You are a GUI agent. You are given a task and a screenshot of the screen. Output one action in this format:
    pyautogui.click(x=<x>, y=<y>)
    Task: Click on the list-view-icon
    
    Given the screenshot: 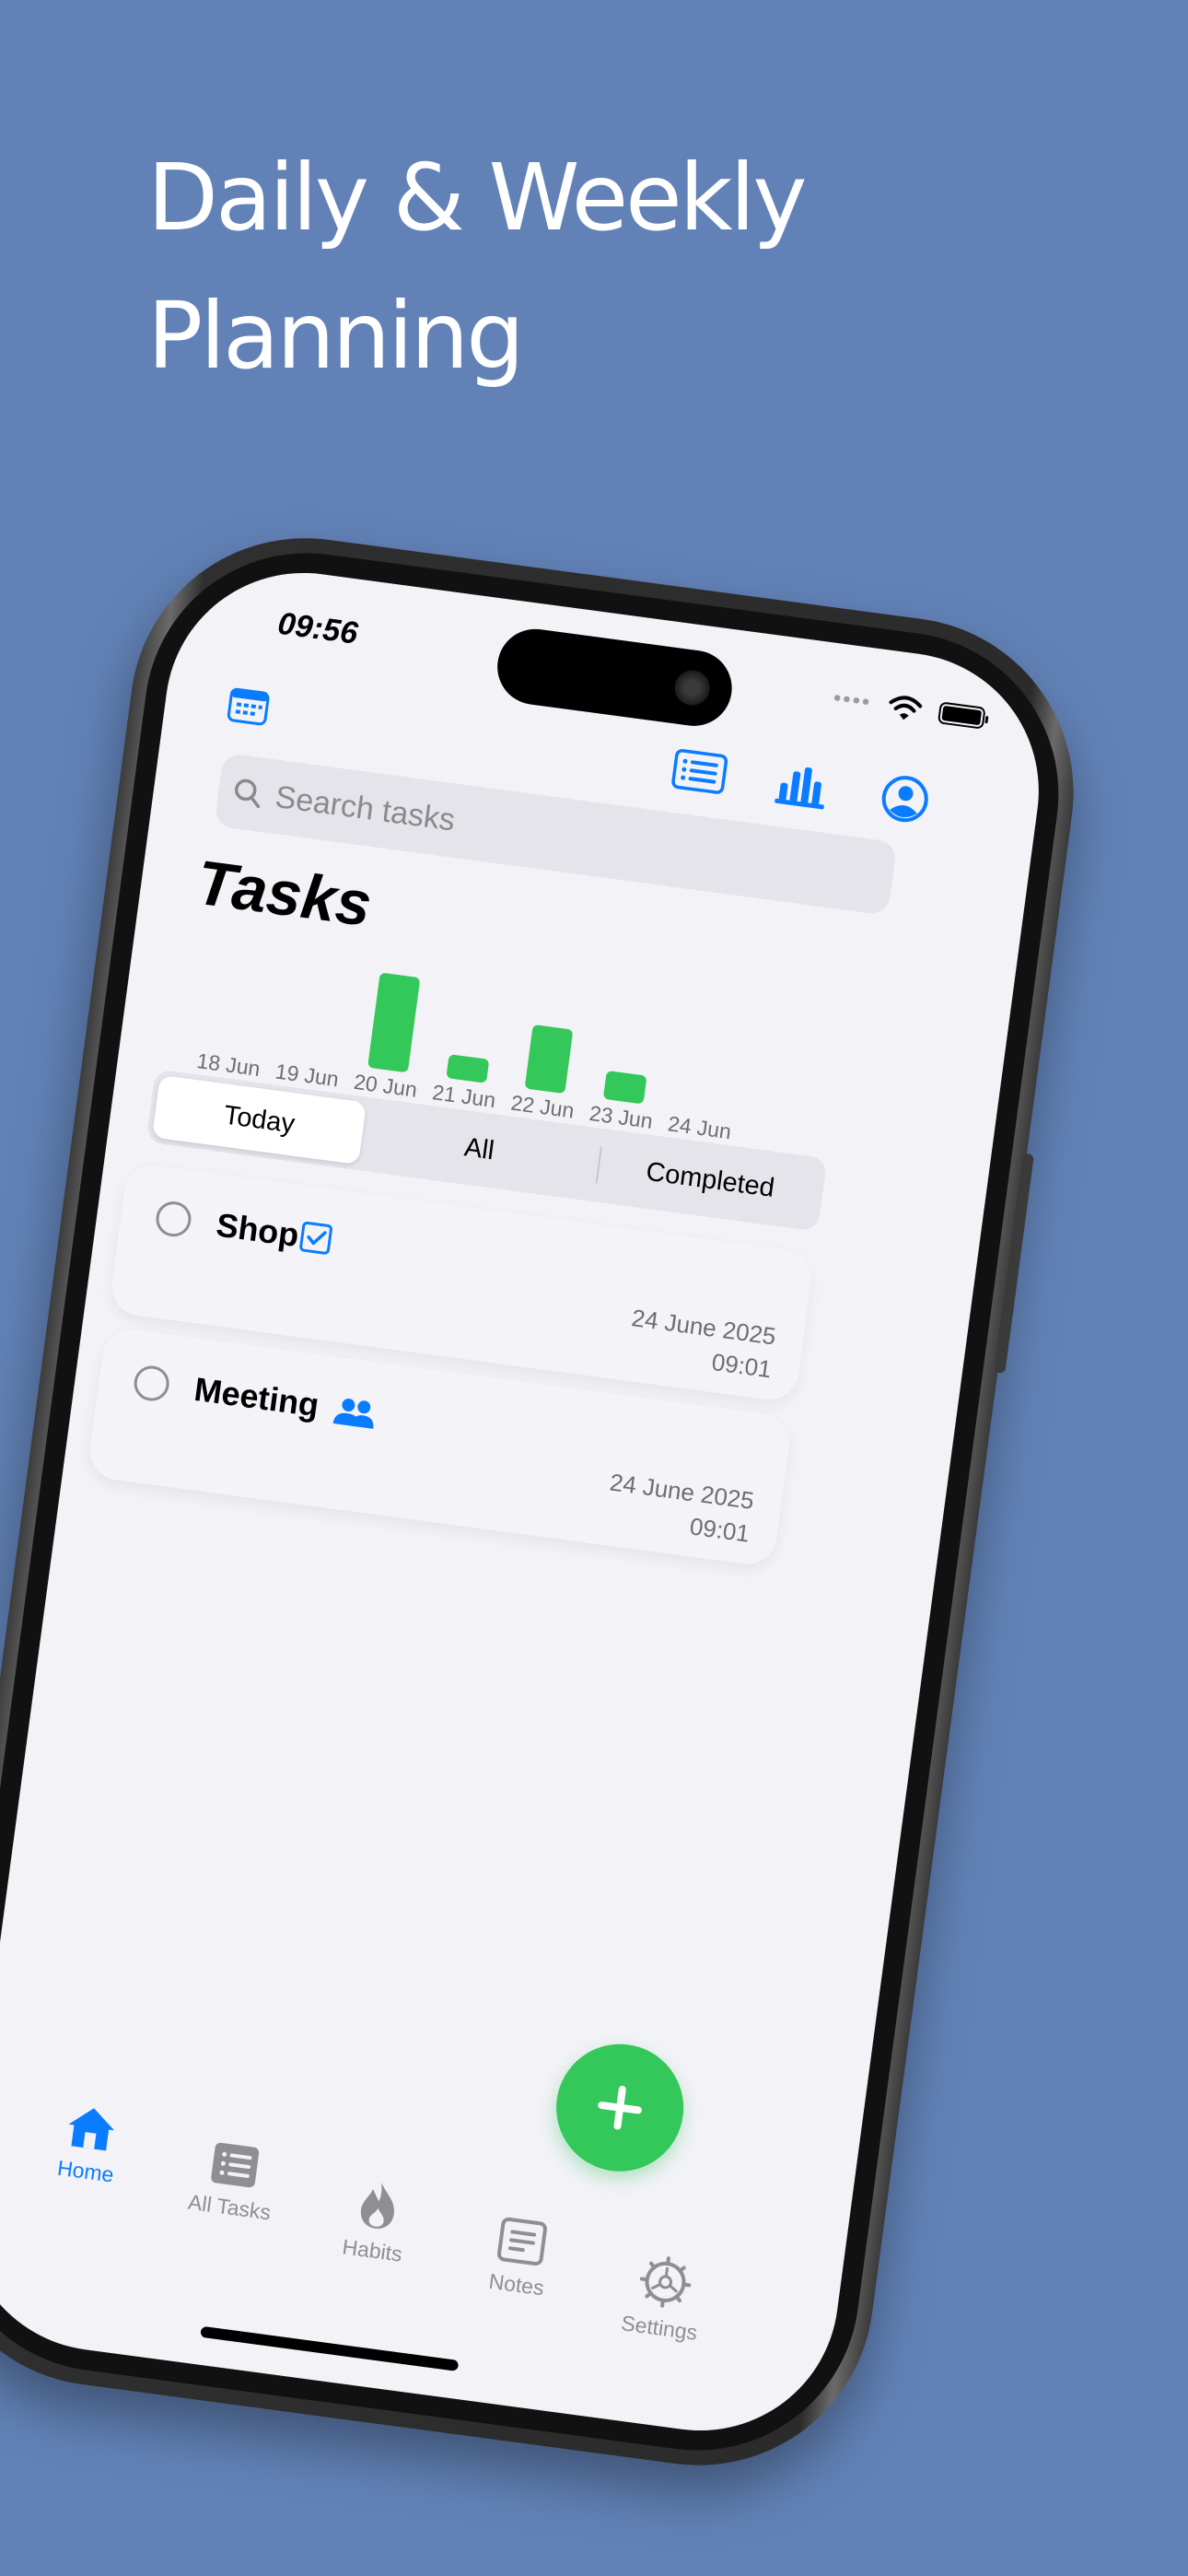 What is the action you would take?
    pyautogui.click(x=699, y=774)
    